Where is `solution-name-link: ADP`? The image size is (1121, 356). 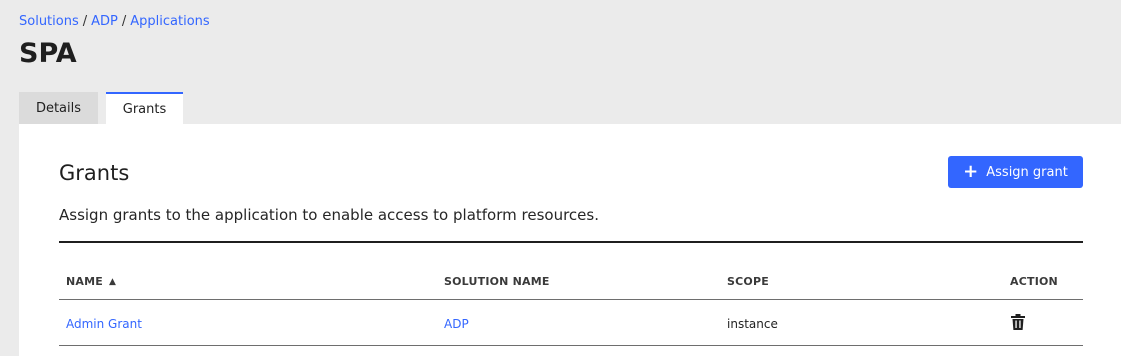 solution-name-link: ADP is located at coordinates (456, 324).